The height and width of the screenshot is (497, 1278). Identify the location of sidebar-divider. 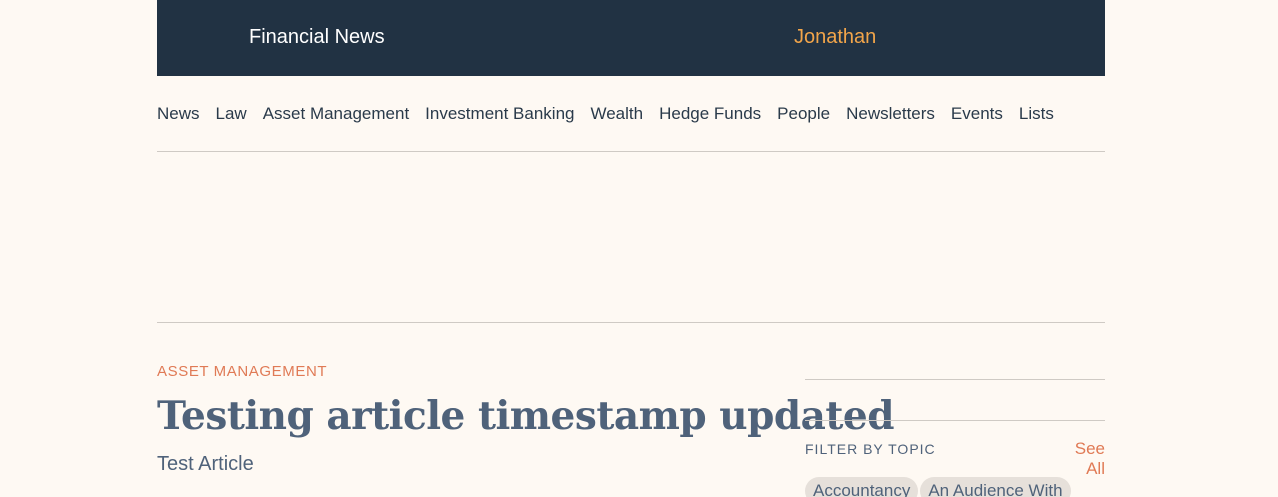
(955, 420).